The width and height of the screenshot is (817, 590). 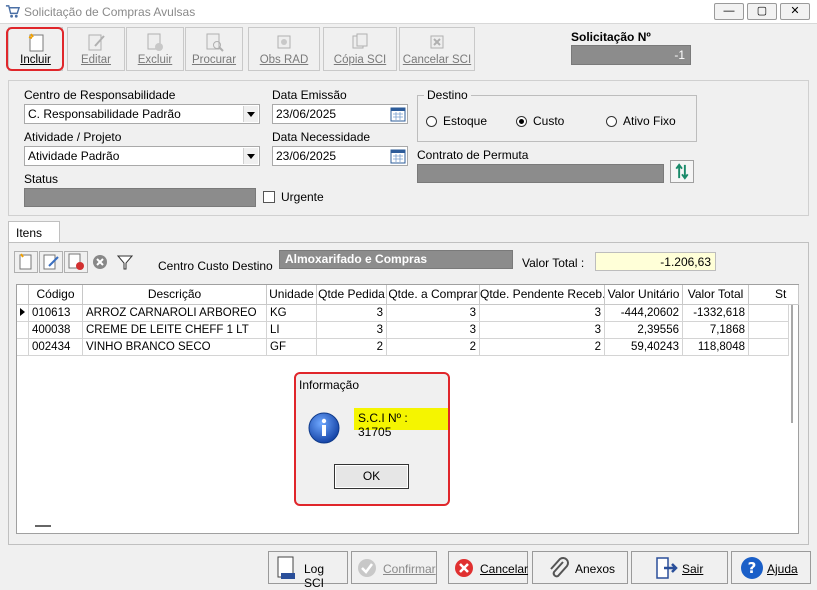 I want to click on add-item-button, so click(x=26, y=262).